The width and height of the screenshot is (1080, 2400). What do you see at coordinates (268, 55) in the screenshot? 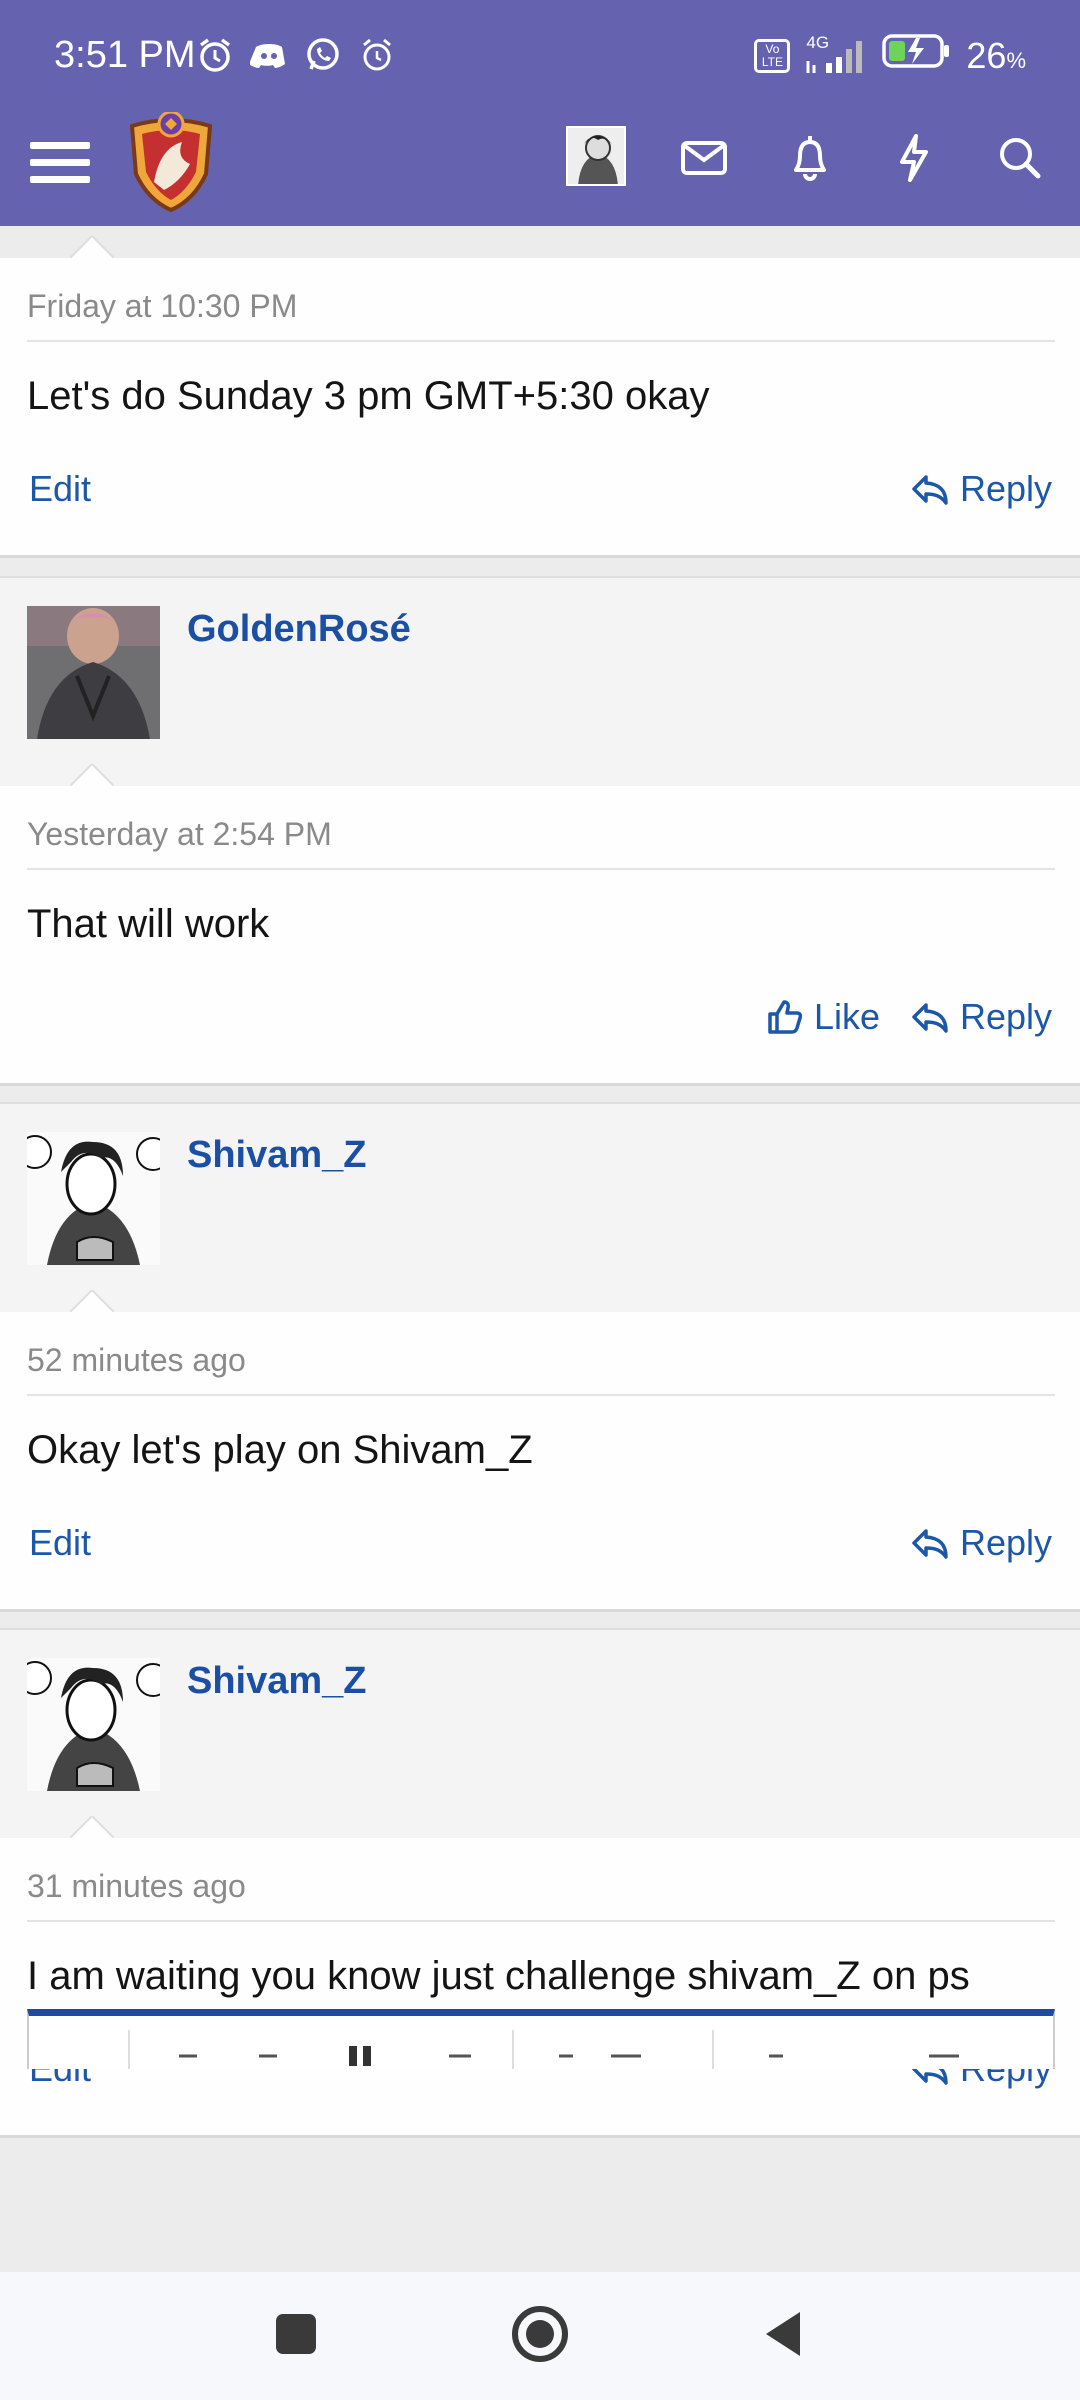
I see `discord-icon` at bounding box center [268, 55].